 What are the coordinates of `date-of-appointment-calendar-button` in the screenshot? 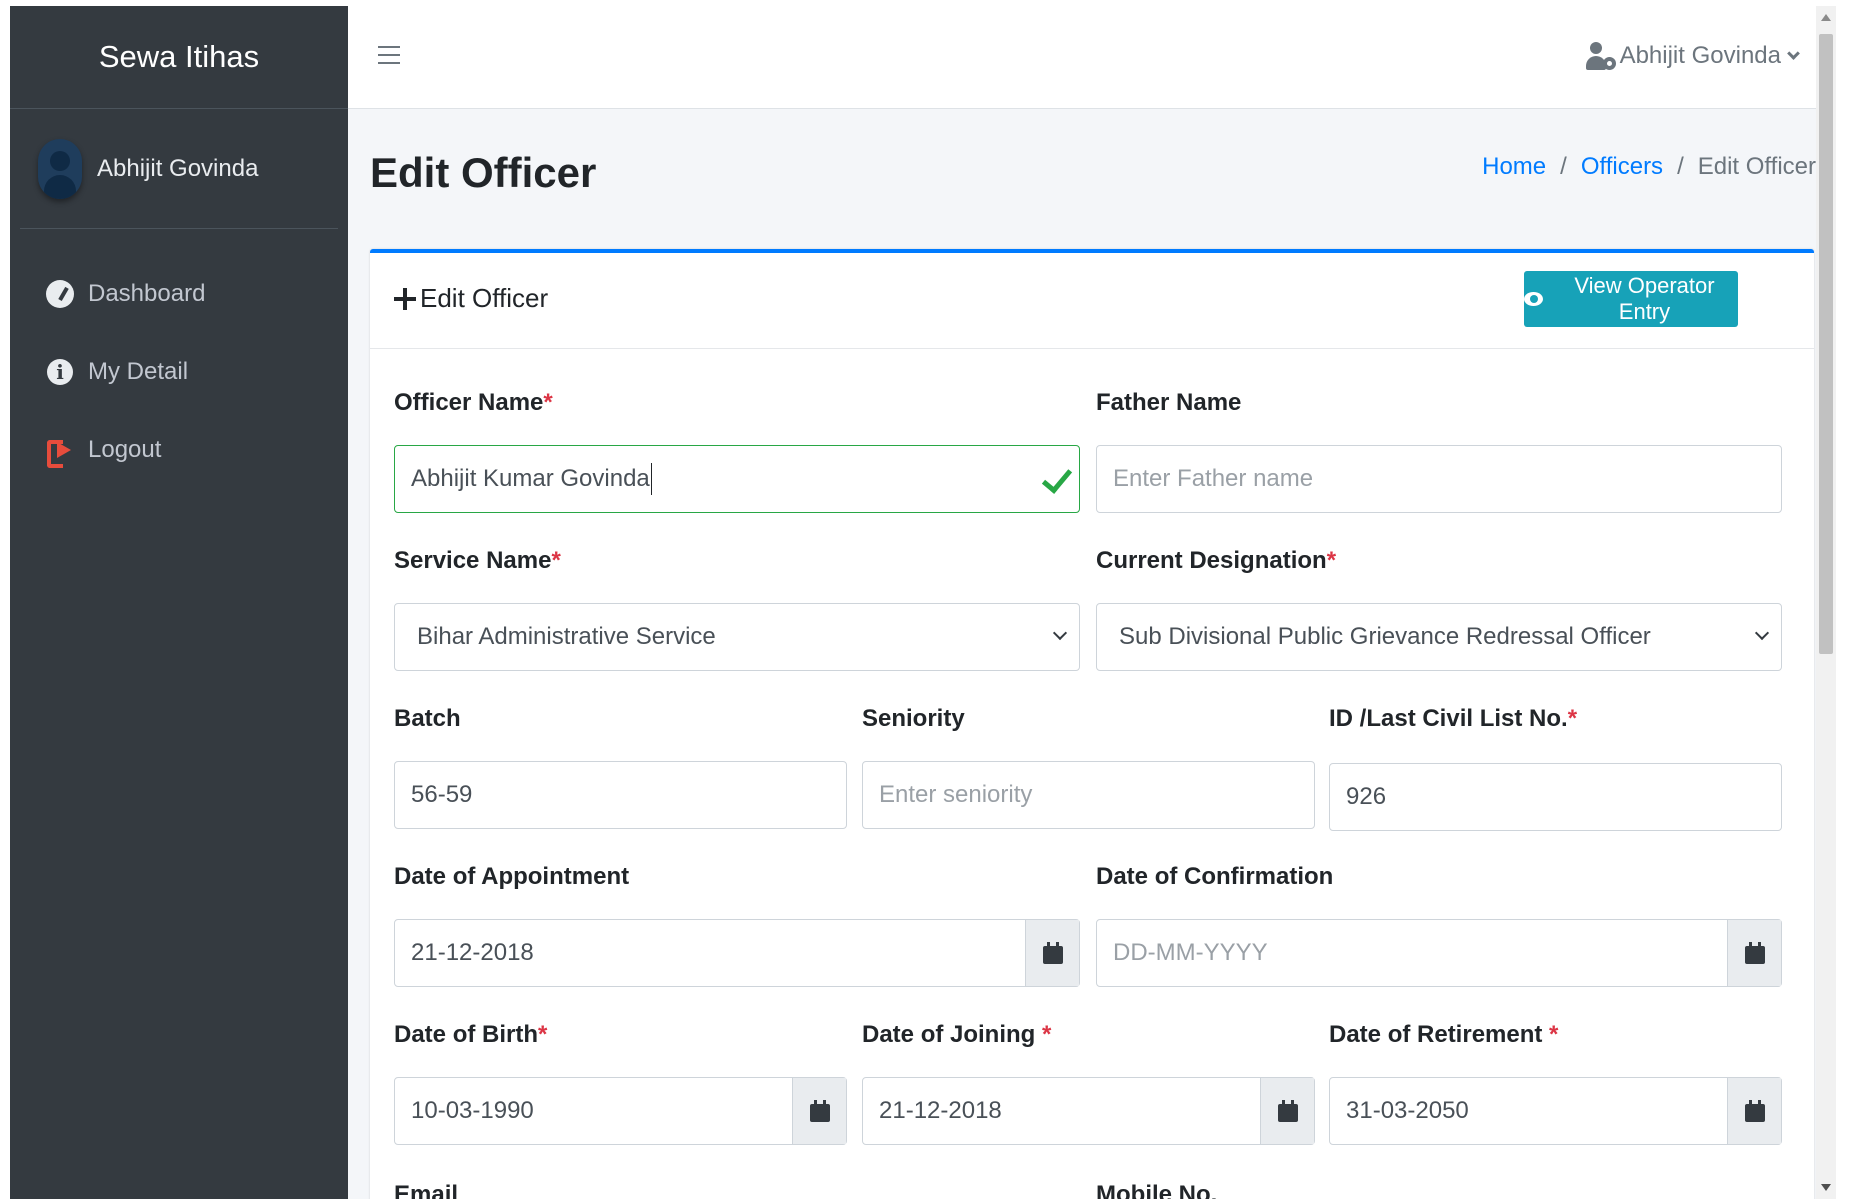 It's located at (1052, 953).